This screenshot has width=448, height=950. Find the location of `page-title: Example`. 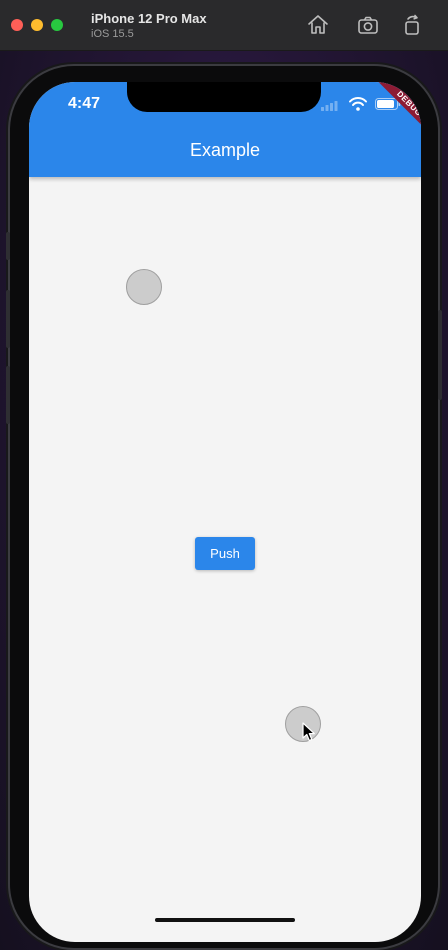

page-title: Example is located at coordinates (225, 150).